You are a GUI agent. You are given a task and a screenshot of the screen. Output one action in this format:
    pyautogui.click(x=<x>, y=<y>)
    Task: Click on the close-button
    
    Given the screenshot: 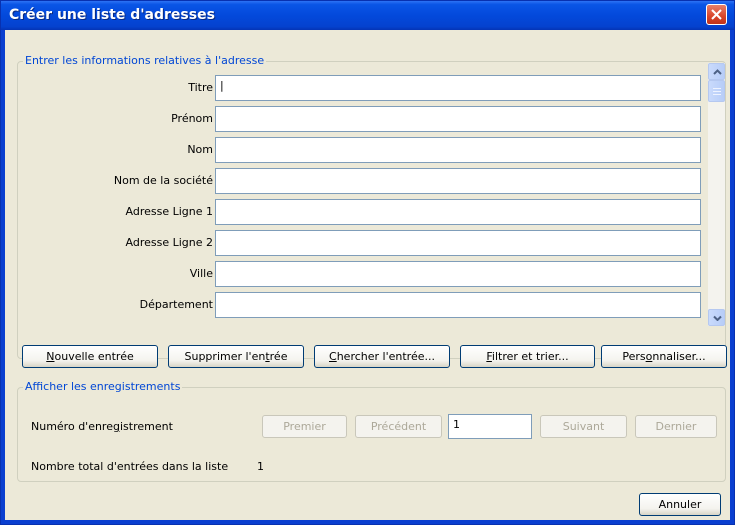 What is the action you would take?
    pyautogui.click(x=716, y=14)
    